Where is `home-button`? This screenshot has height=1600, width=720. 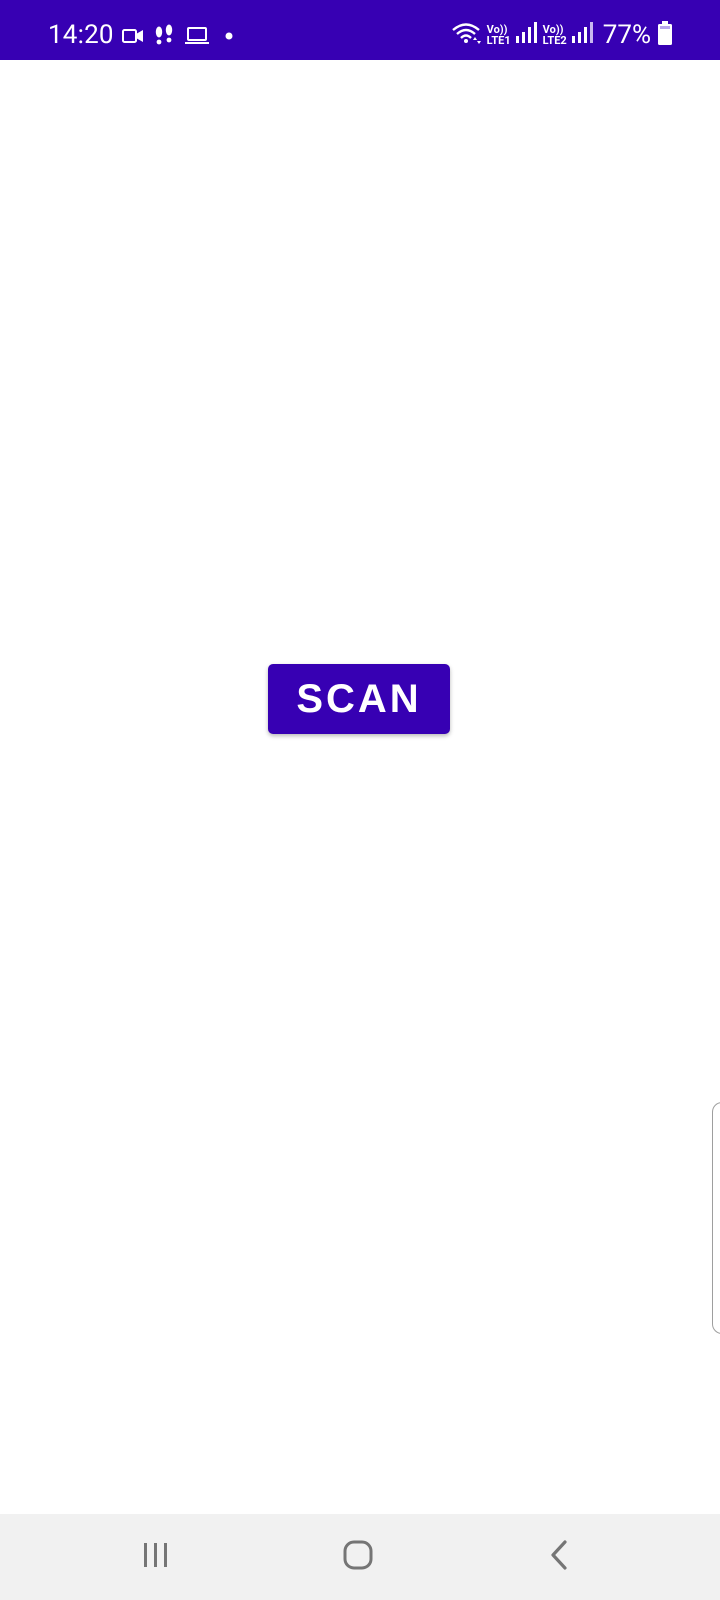 home-button is located at coordinates (358, 1557).